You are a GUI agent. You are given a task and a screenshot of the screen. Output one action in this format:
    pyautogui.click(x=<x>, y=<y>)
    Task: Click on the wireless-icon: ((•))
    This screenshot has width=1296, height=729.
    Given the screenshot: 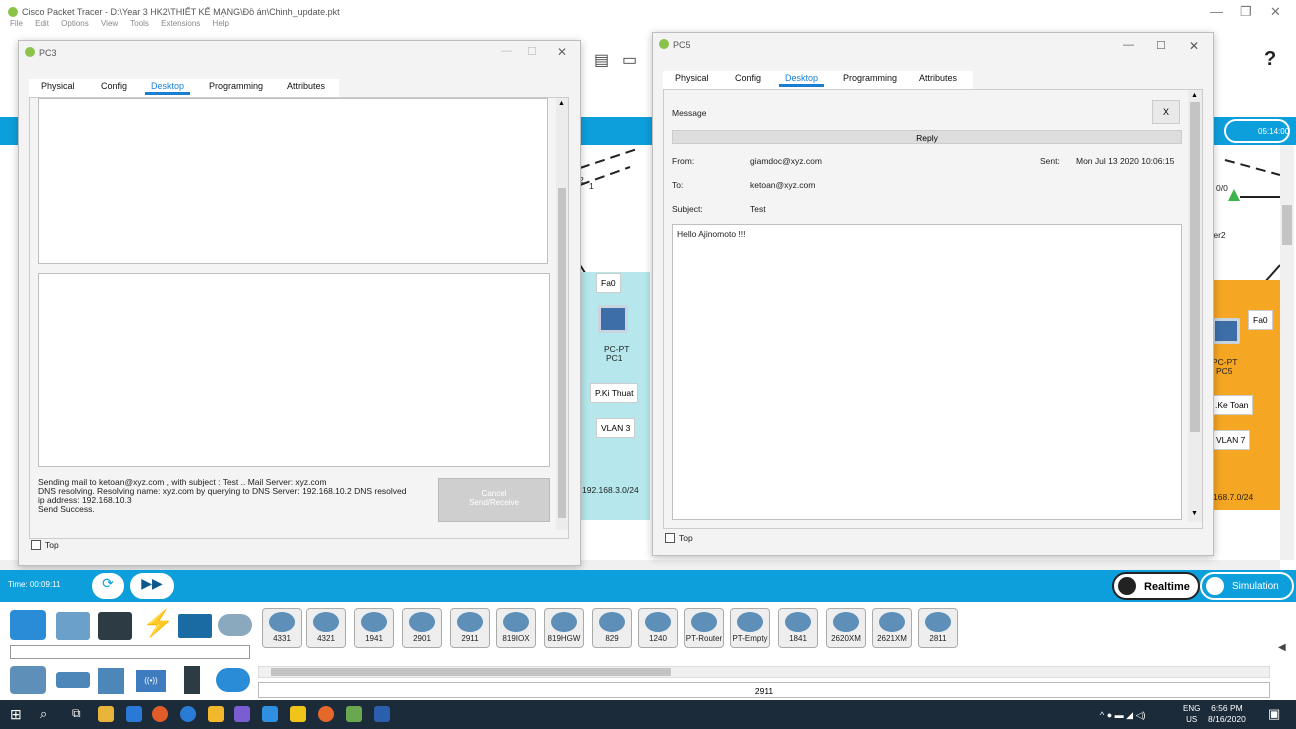 What is the action you would take?
    pyautogui.click(x=151, y=681)
    